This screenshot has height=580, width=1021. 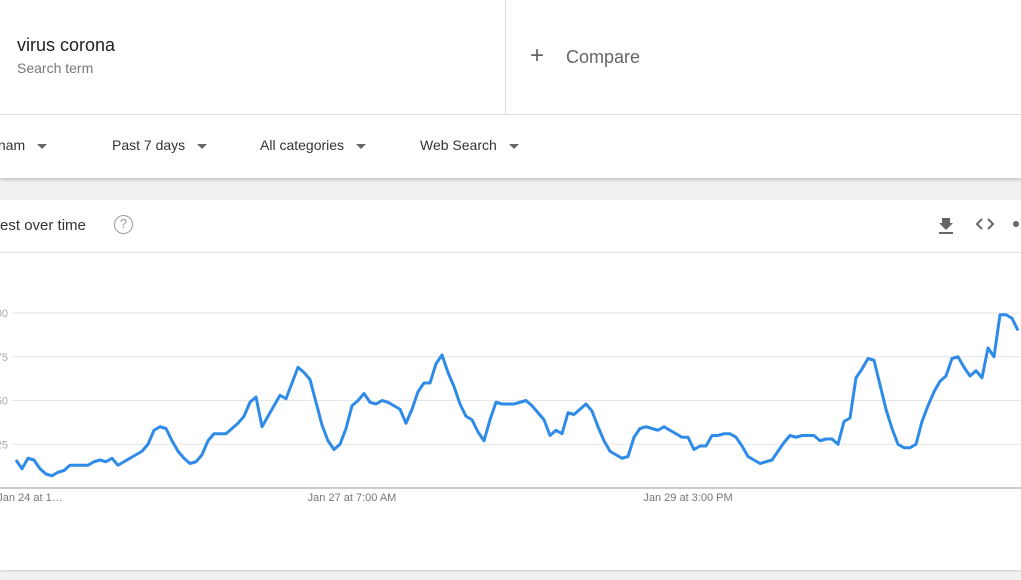 What do you see at coordinates (55, 68) in the screenshot?
I see `search-term-label: Search term` at bounding box center [55, 68].